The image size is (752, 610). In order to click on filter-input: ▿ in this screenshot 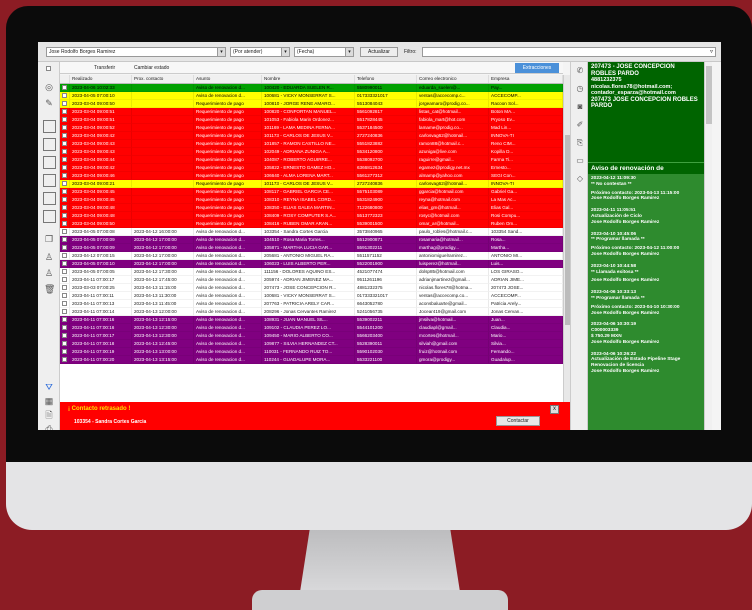, I will do `click(569, 52)`.